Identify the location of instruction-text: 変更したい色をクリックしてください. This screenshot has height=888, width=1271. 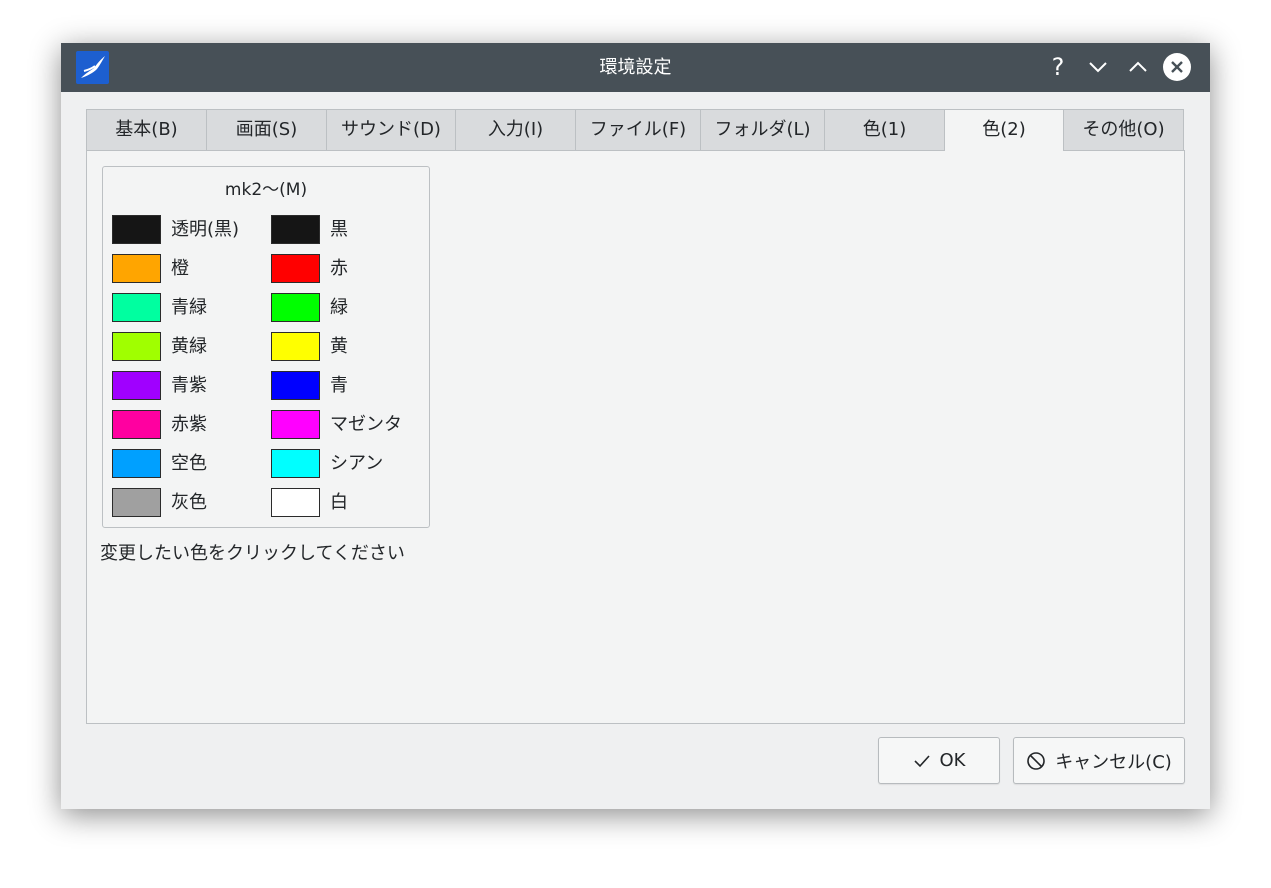
(252, 553).